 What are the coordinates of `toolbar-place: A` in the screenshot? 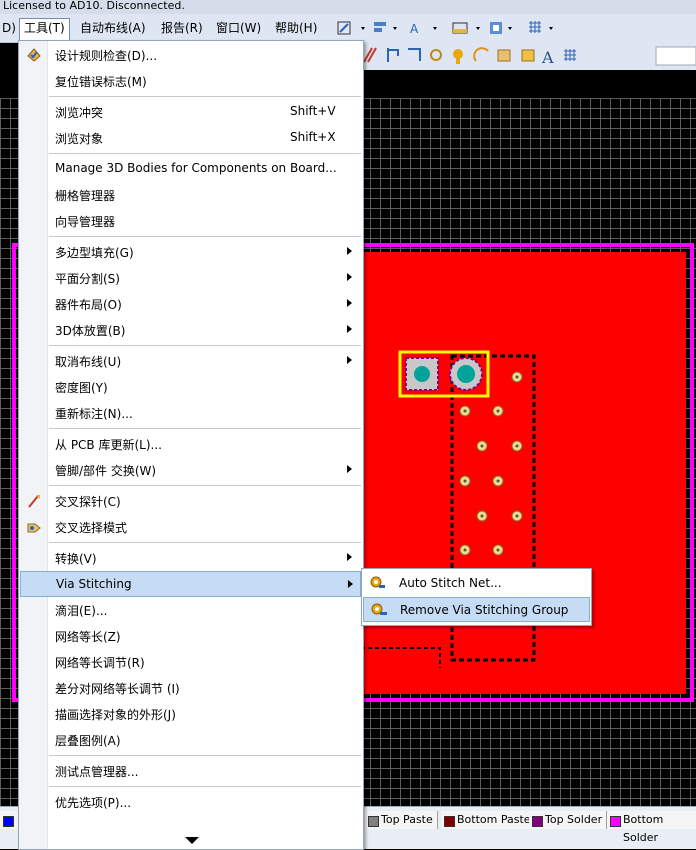 It's located at (529, 56).